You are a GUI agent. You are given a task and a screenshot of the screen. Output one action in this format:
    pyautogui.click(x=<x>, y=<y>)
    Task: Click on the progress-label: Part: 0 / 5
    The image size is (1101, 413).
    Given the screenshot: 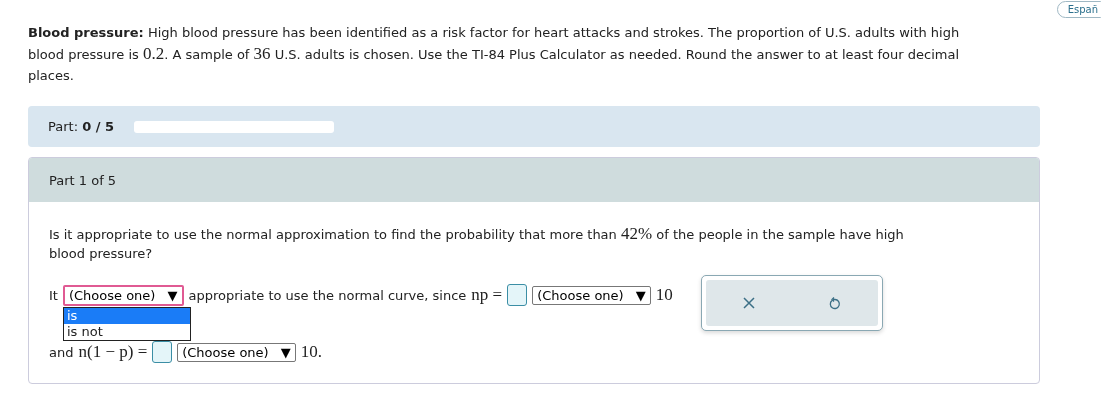 What is the action you would take?
    pyautogui.click(x=81, y=126)
    